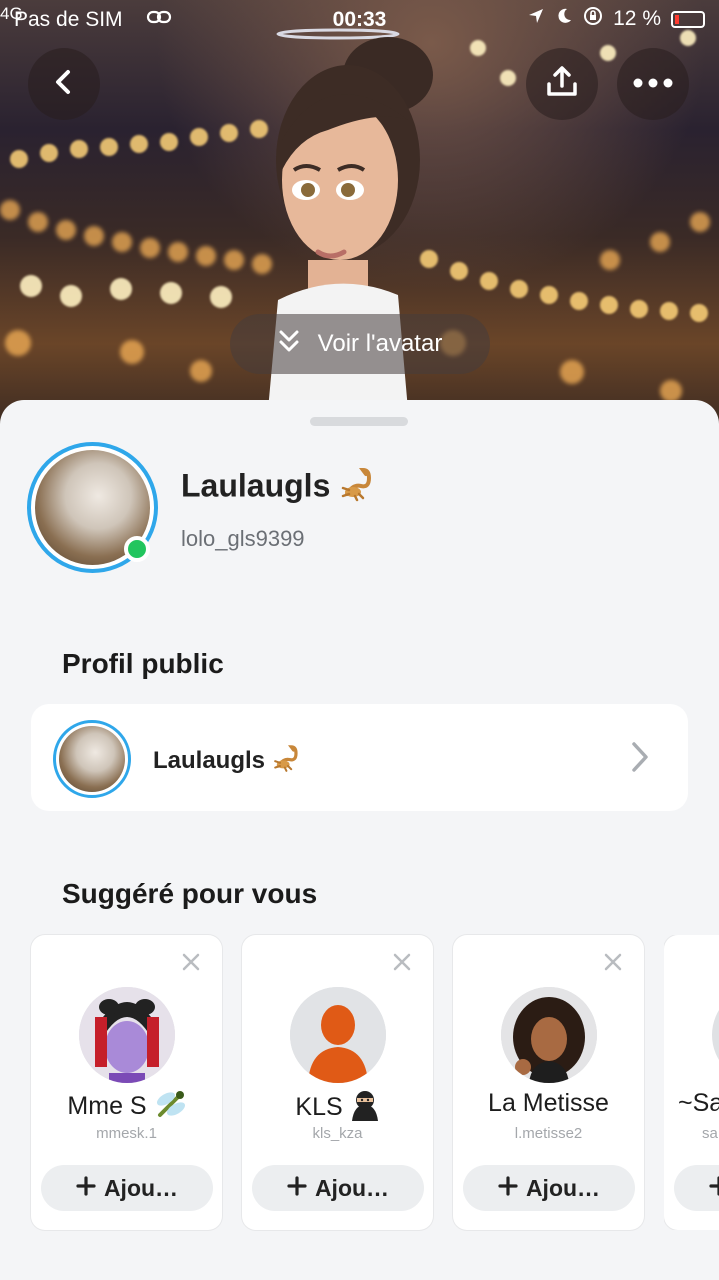 The width and height of the screenshot is (719, 1280). What do you see at coordinates (536, 19) in the screenshot?
I see `location-icon` at bounding box center [536, 19].